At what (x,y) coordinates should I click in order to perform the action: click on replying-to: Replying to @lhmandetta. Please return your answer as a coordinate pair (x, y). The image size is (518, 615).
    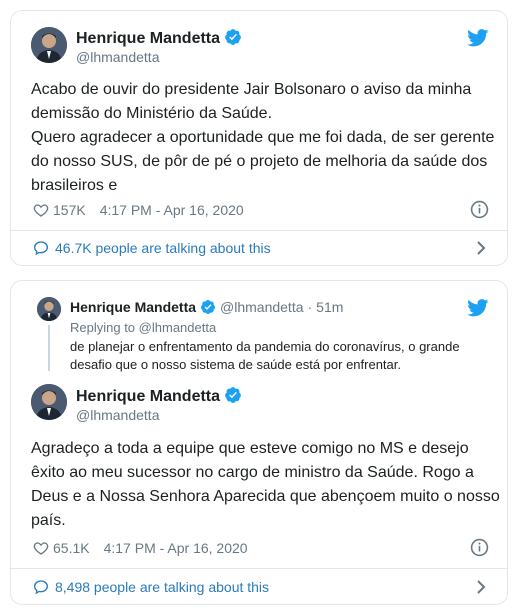
    Looking at the image, I should click on (143, 327).